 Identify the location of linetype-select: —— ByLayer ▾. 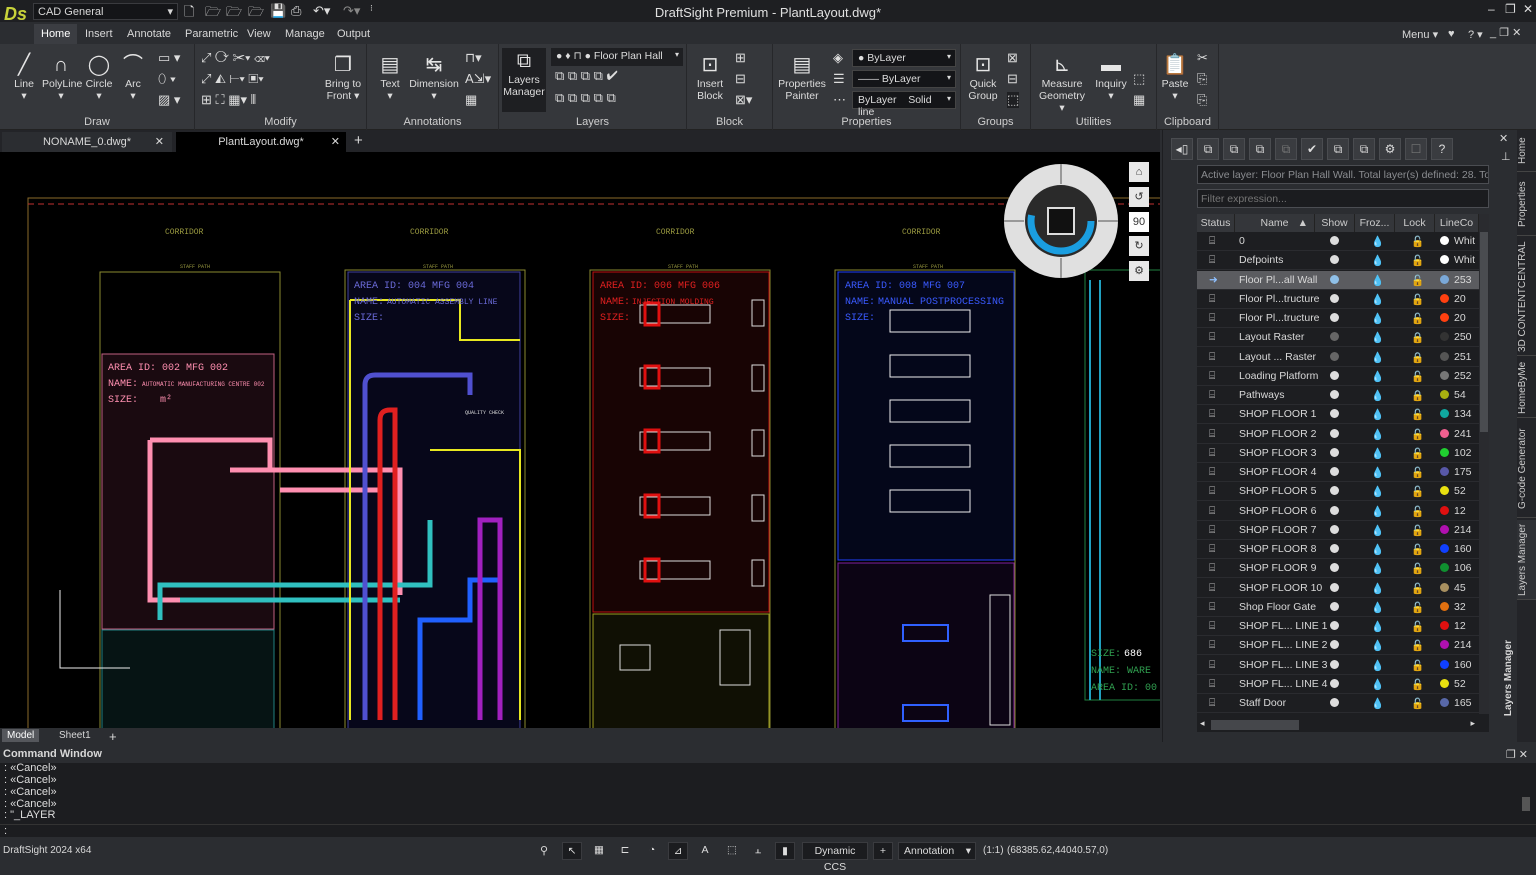
(904, 79).